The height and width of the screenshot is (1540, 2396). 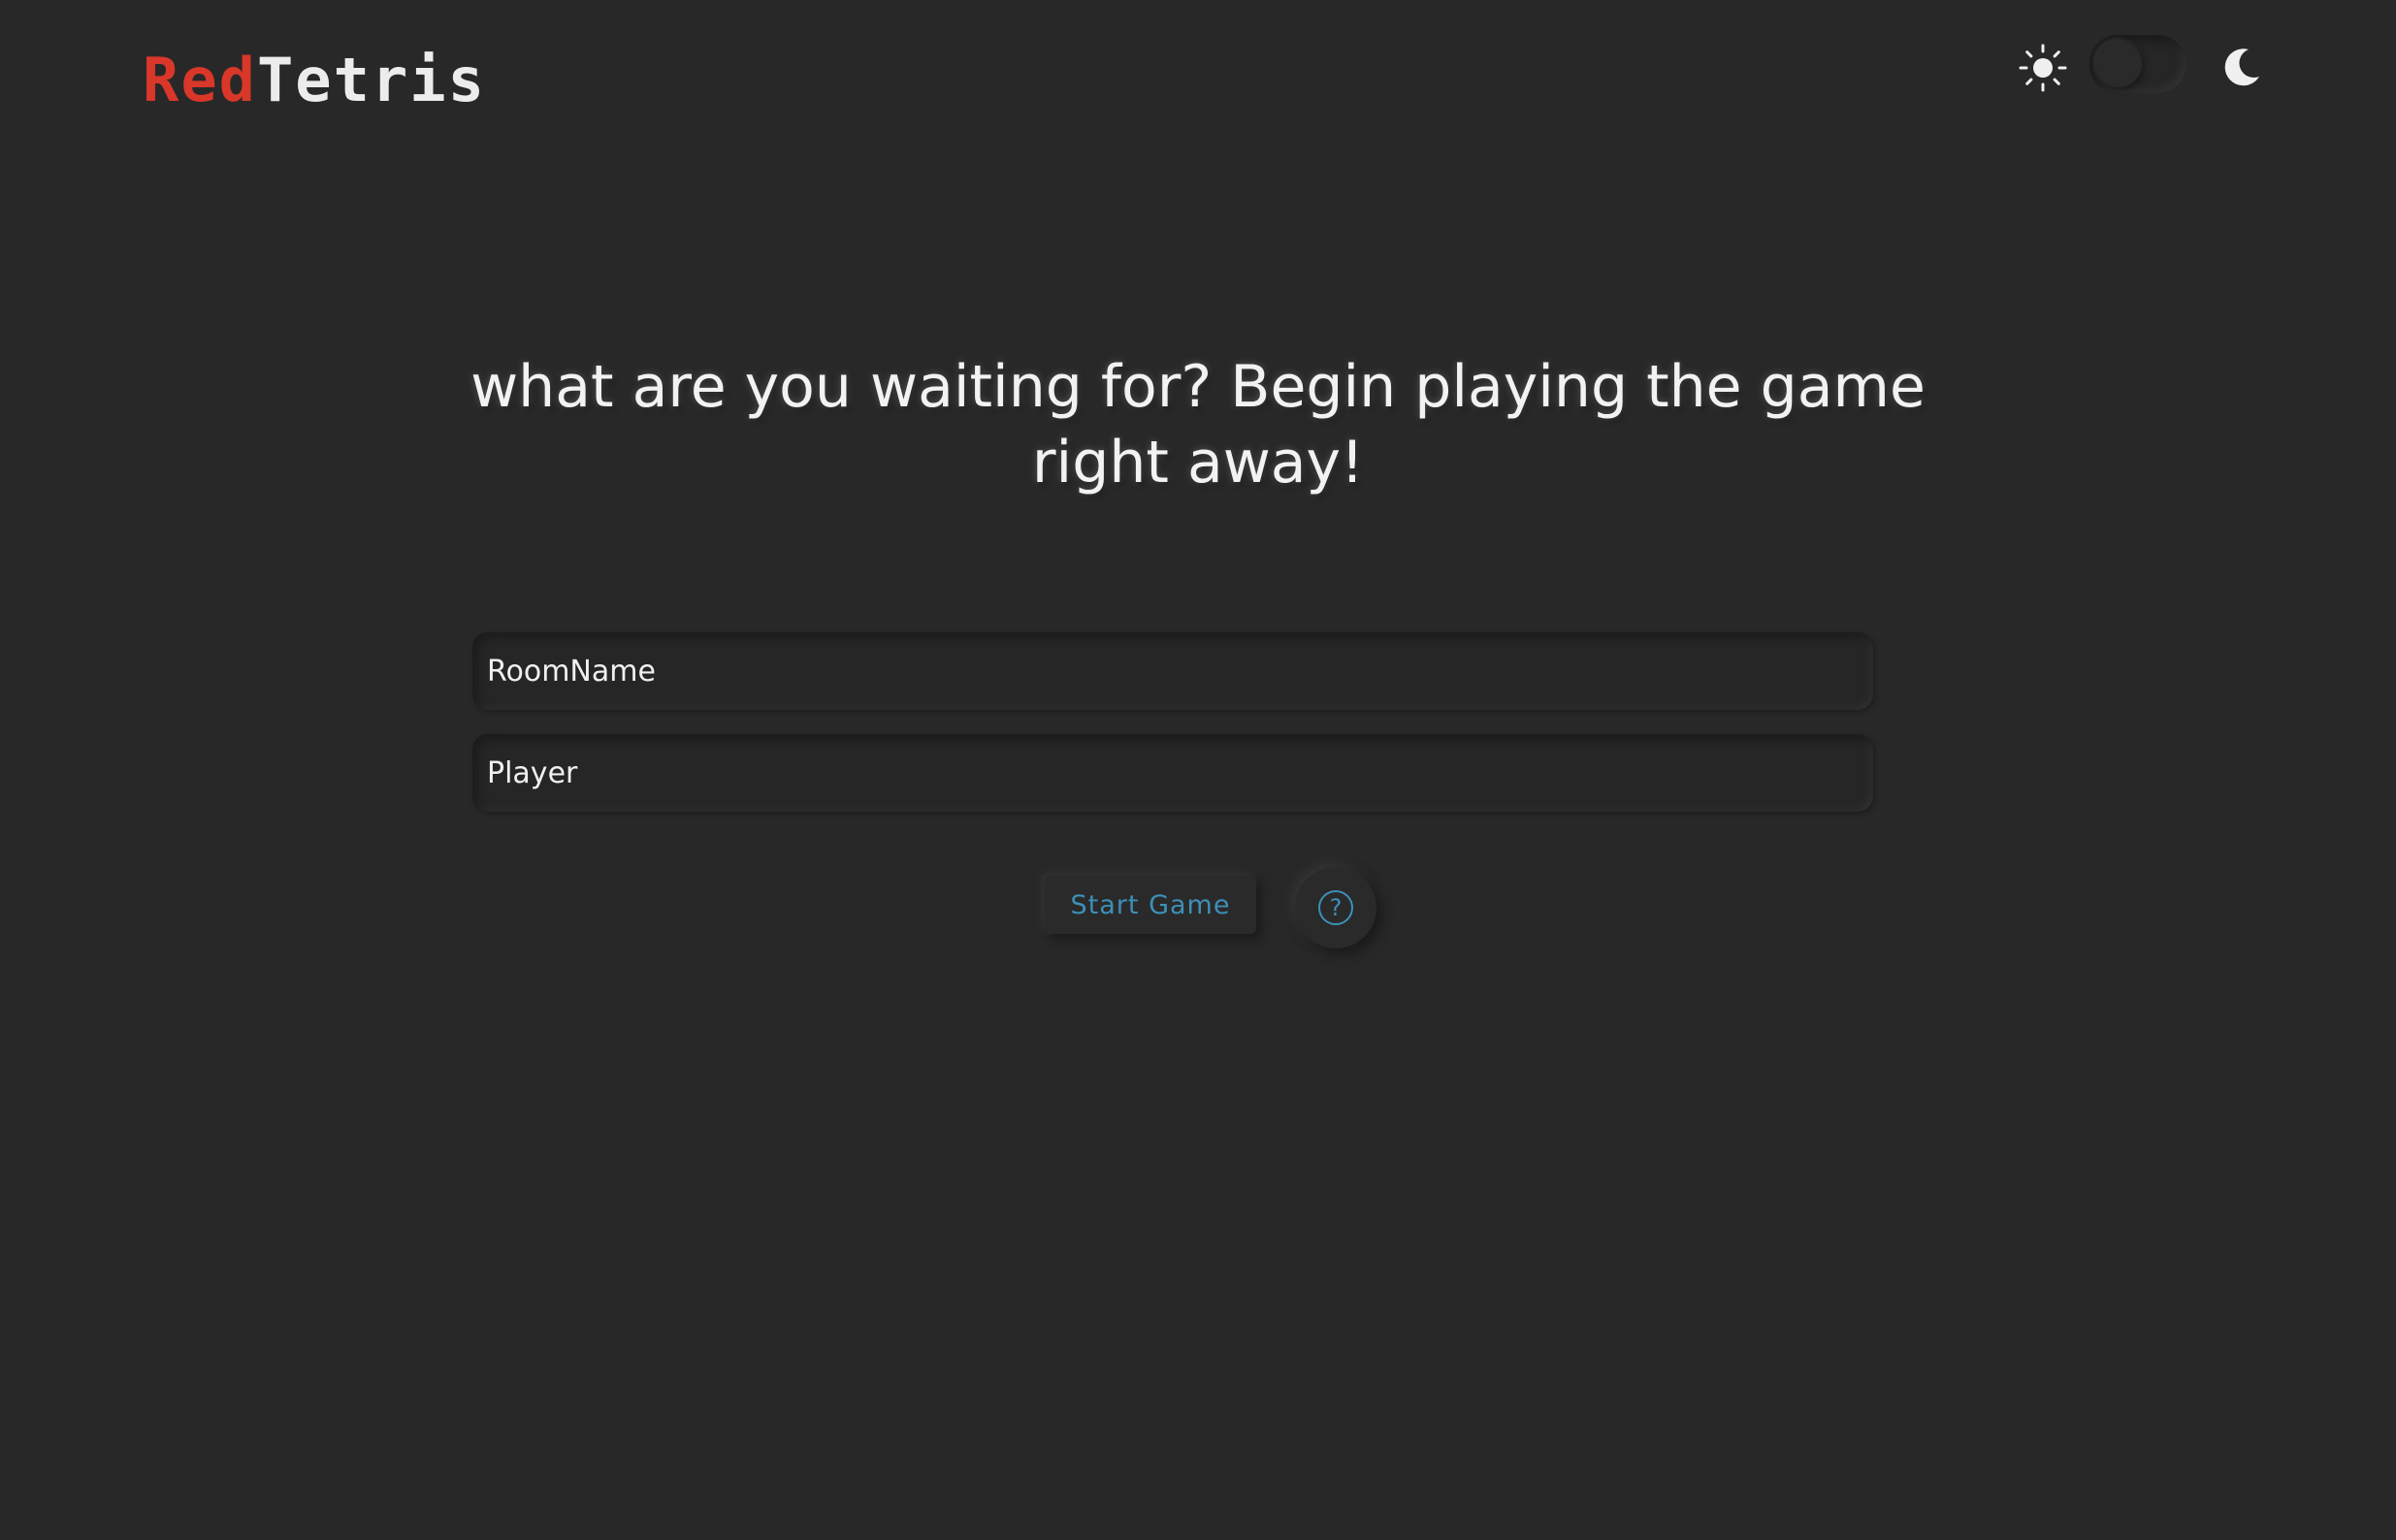 I want to click on room-name-input, so click(x=1172, y=671).